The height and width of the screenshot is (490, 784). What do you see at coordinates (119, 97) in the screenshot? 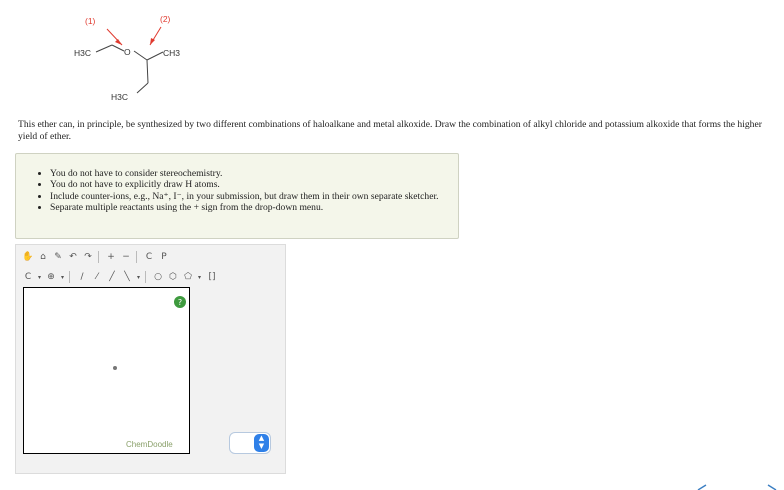
I see `bottom-methyl-label: H3C` at bounding box center [119, 97].